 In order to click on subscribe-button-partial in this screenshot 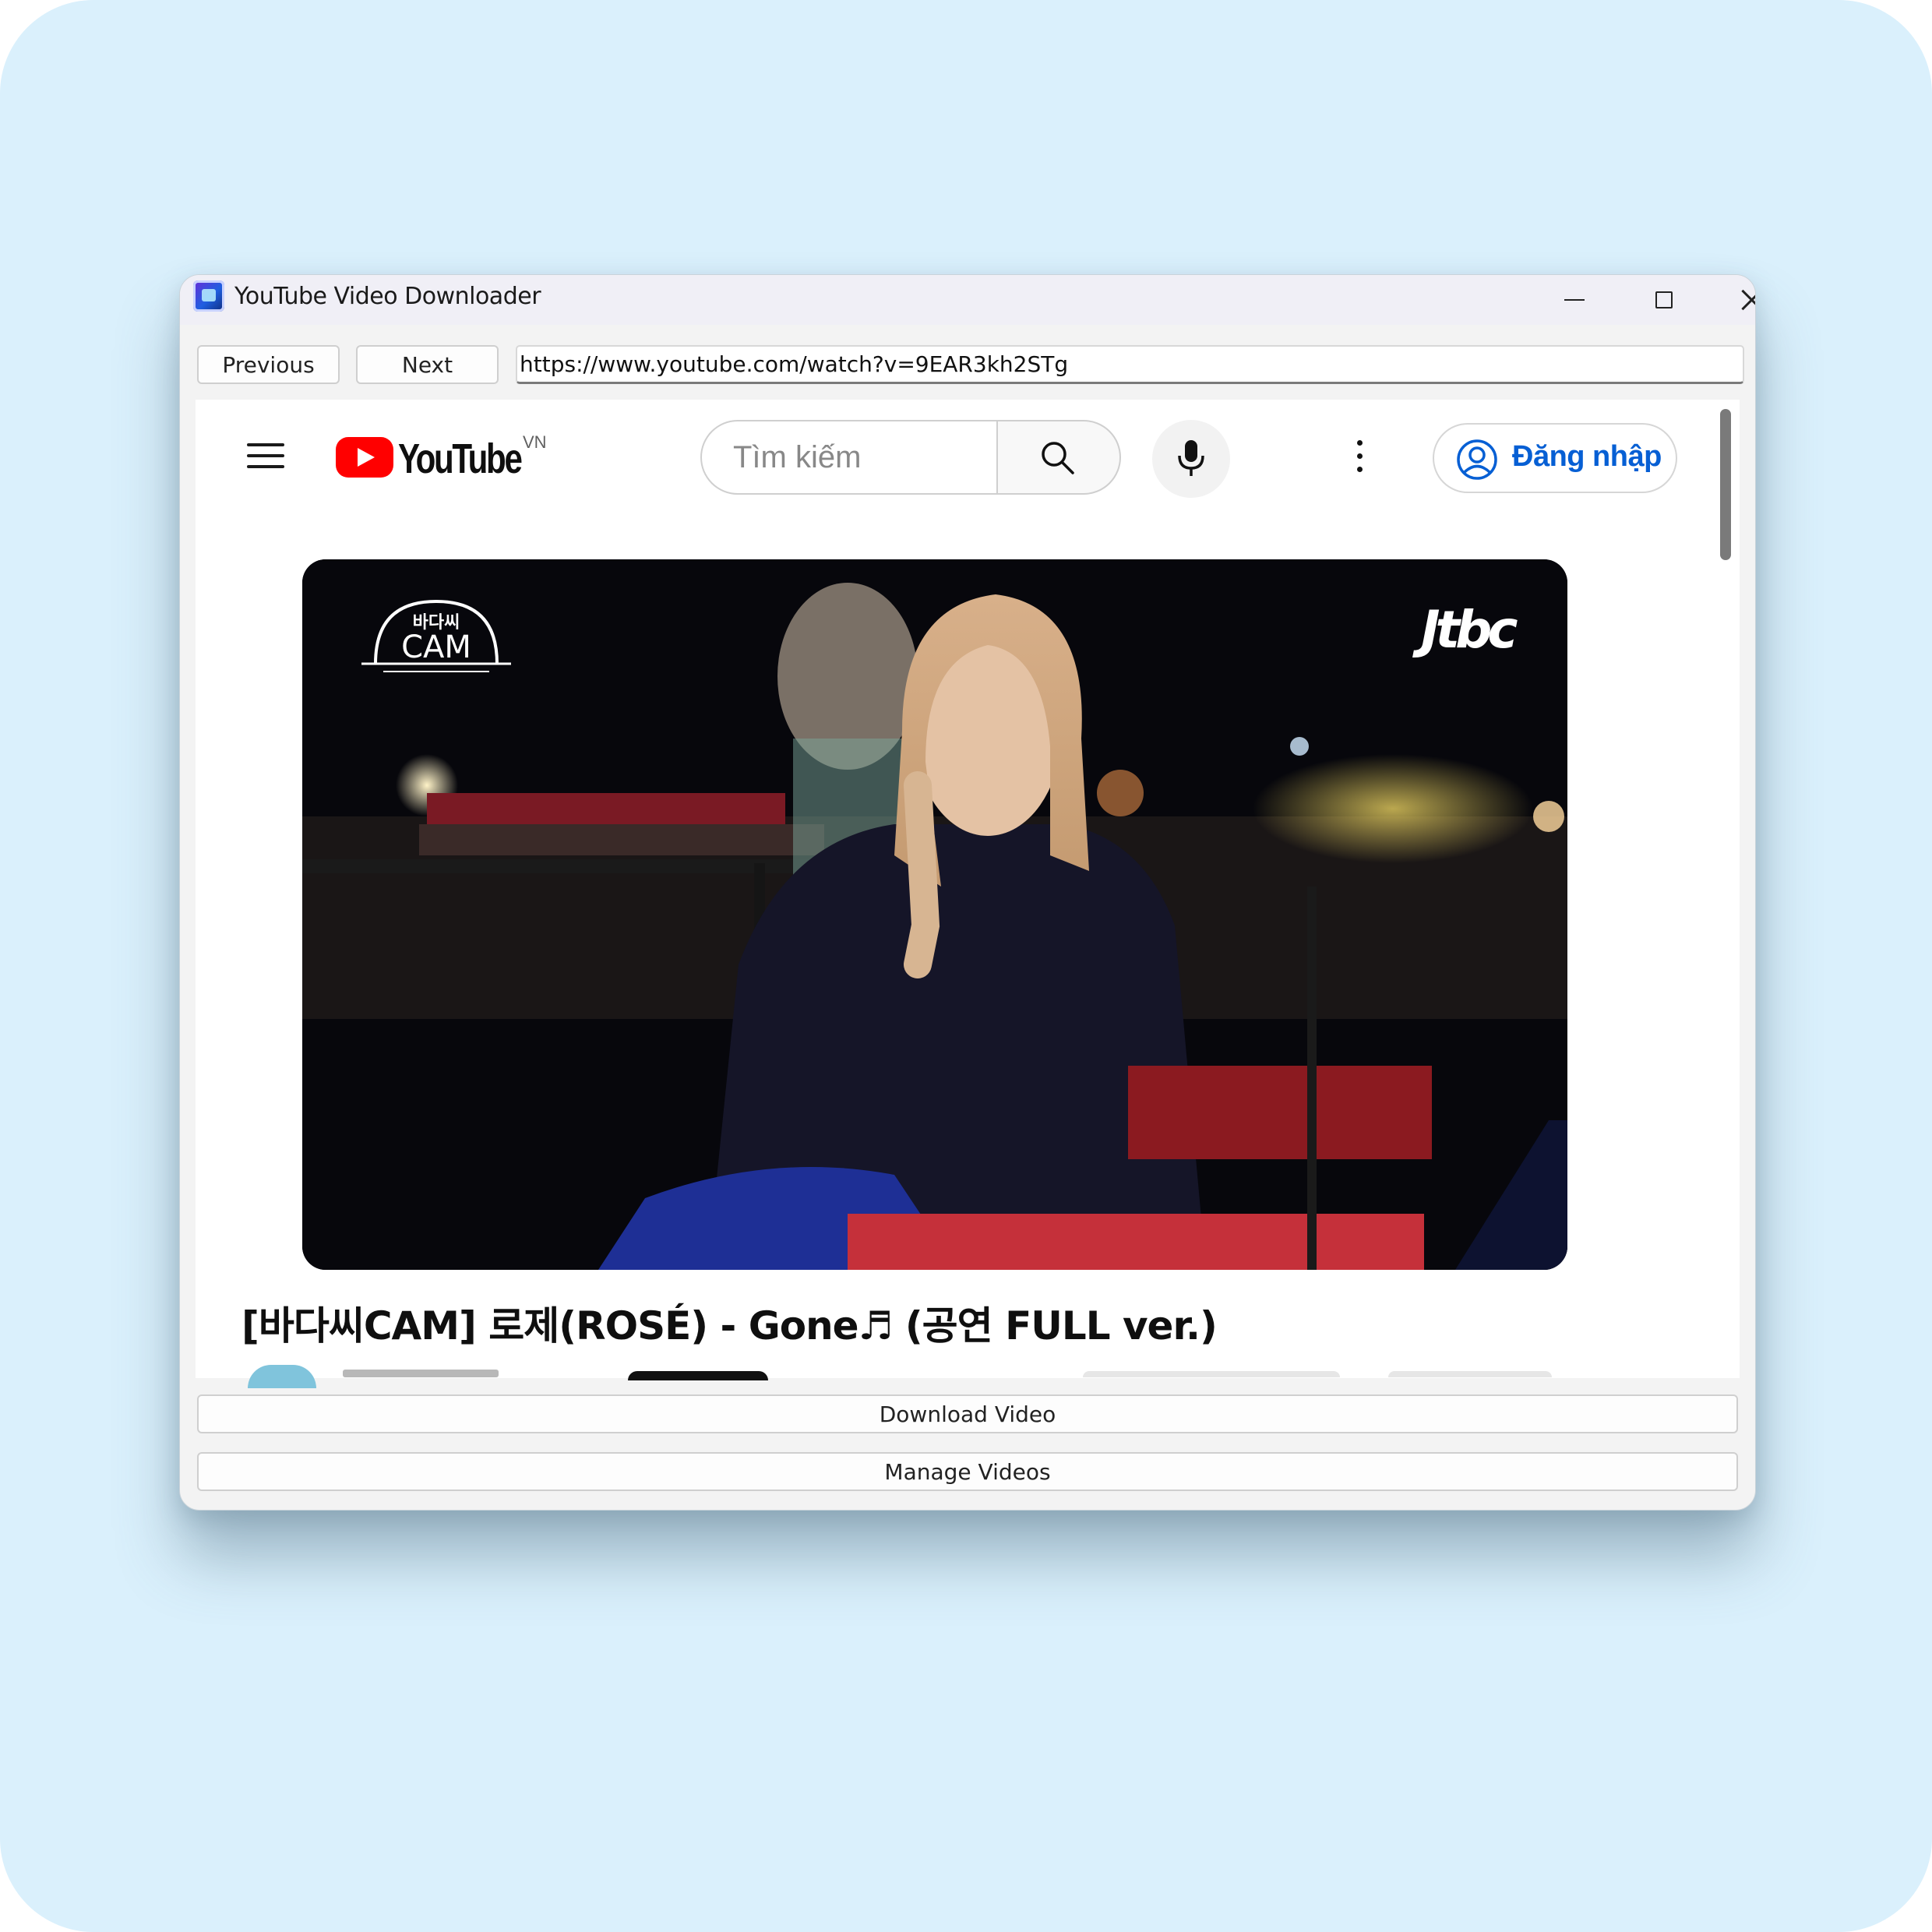, I will do `click(698, 1375)`.